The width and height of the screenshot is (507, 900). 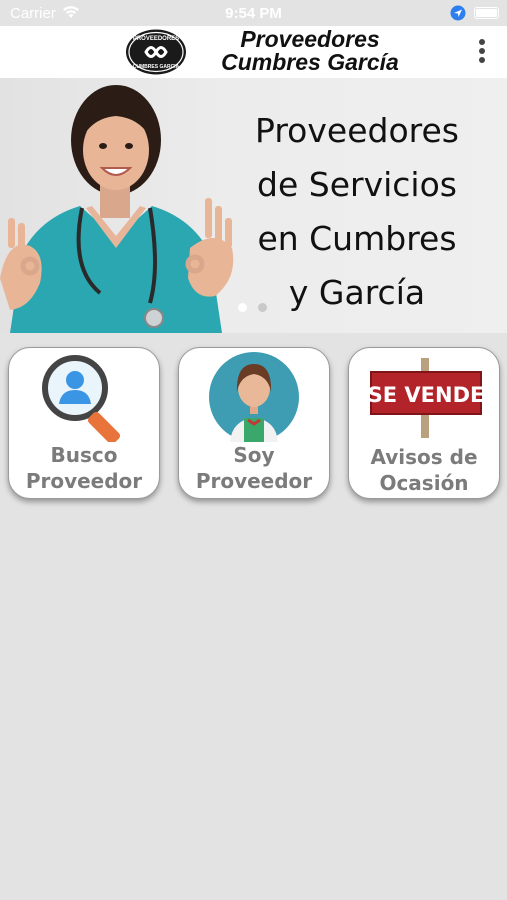 What do you see at coordinates (357, 238) in the screenshot?
I see `banner-line: en Cumbres` at bounding box center [357, 238].